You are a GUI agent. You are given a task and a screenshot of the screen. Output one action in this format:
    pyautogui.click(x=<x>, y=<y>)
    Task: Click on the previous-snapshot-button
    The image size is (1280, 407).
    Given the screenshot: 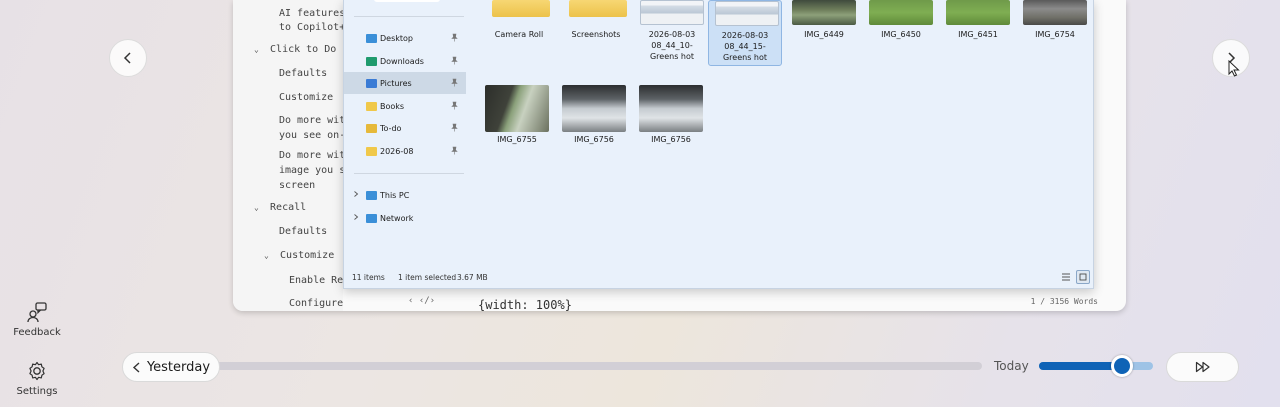 What is the action you would take?
    pyautogui.click(x=128, y=58)
    